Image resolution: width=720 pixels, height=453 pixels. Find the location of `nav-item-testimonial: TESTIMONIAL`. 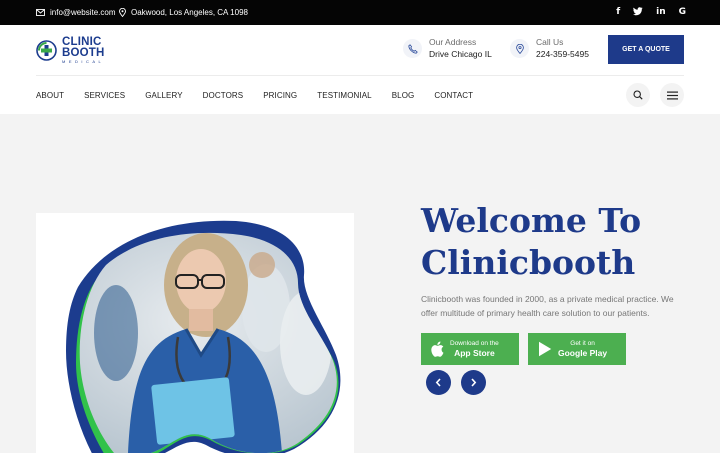

nav-item-testimonial: TESTIMONIAL is located at coordinates (344, 95).